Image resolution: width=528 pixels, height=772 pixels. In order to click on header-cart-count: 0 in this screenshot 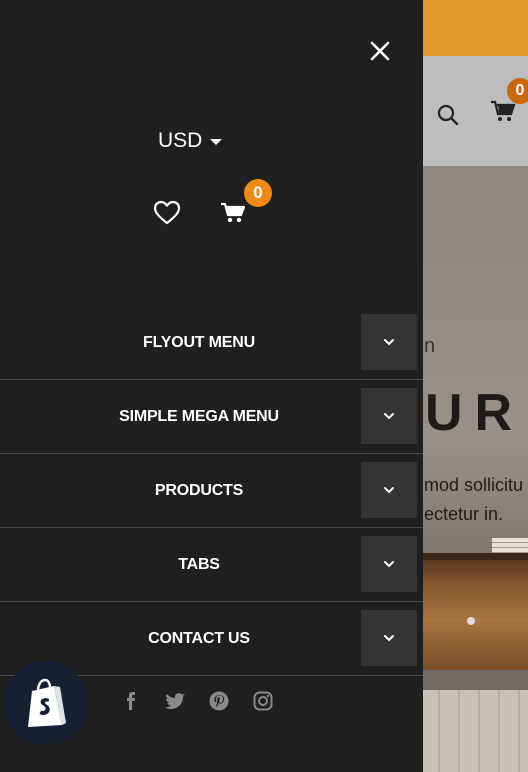, I will do `click(517, 91)`.